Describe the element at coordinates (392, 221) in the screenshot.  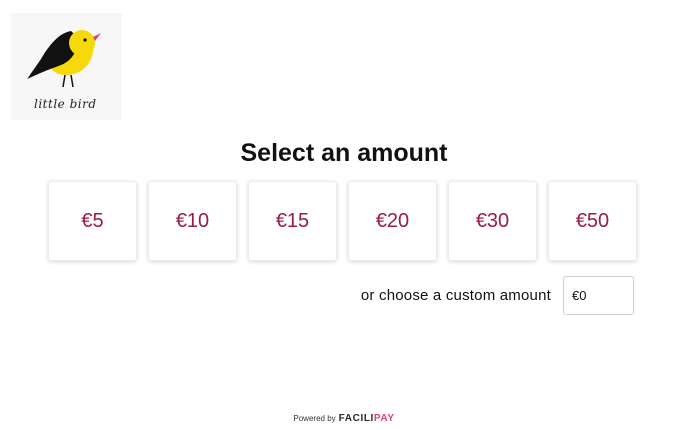
I see `amount-button-20: €20` at that location.